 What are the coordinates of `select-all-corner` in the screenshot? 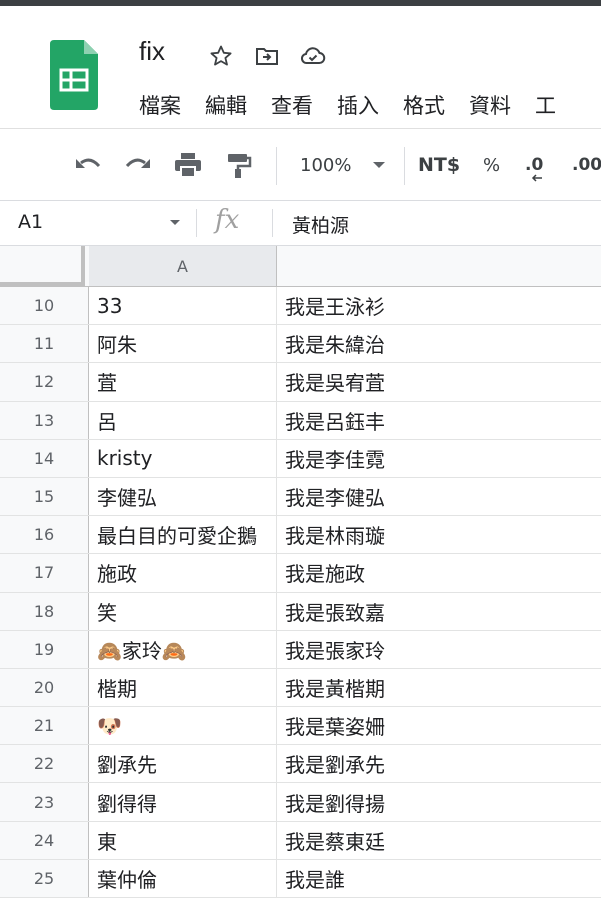 It's located at (42, 266).